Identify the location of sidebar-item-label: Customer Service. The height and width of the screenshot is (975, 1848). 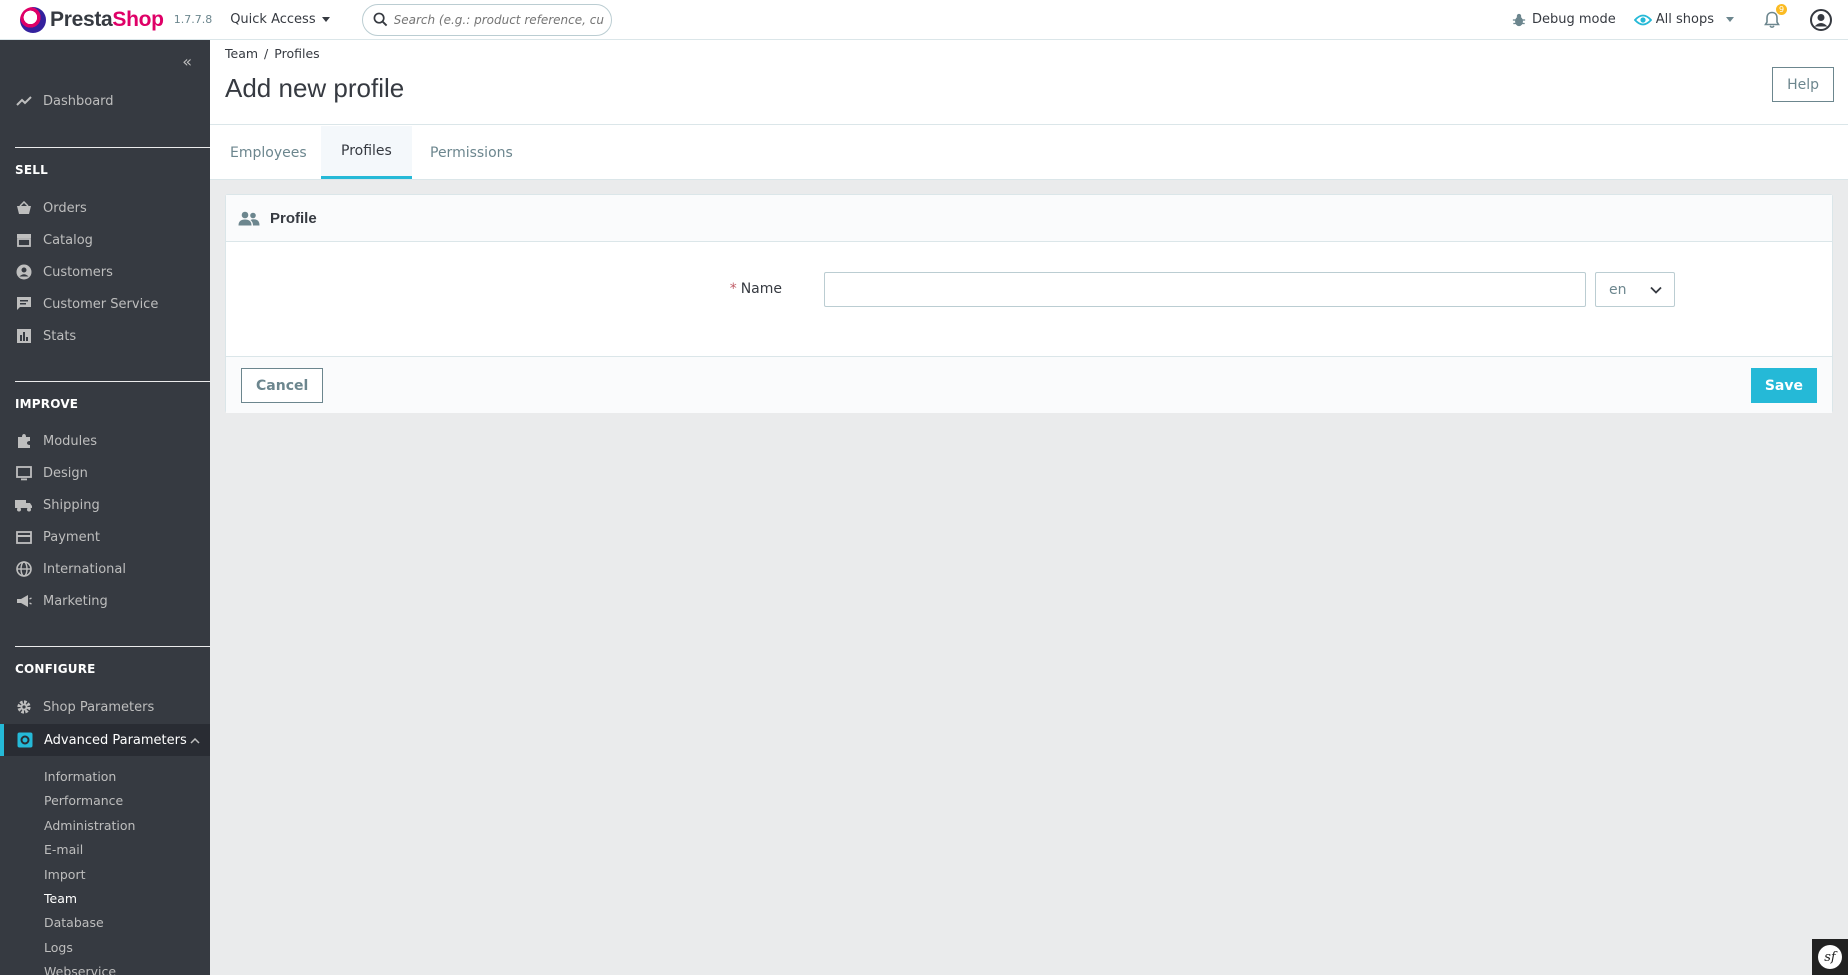
(101, 304).